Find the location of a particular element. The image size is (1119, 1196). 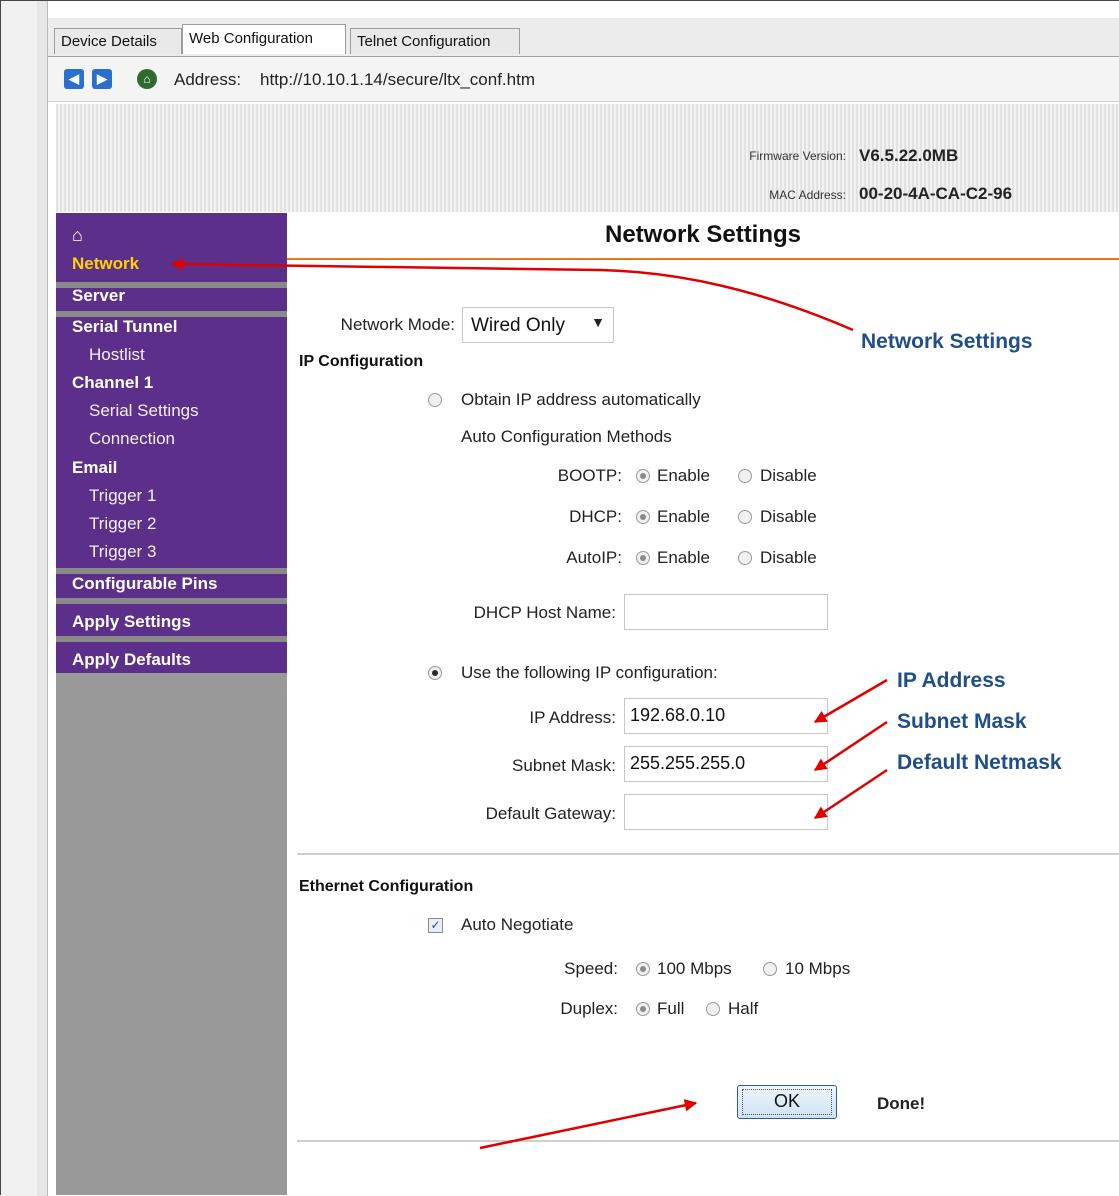

dhcp-host-label: DHCP Host Name: is located at coordinates (544, 612).